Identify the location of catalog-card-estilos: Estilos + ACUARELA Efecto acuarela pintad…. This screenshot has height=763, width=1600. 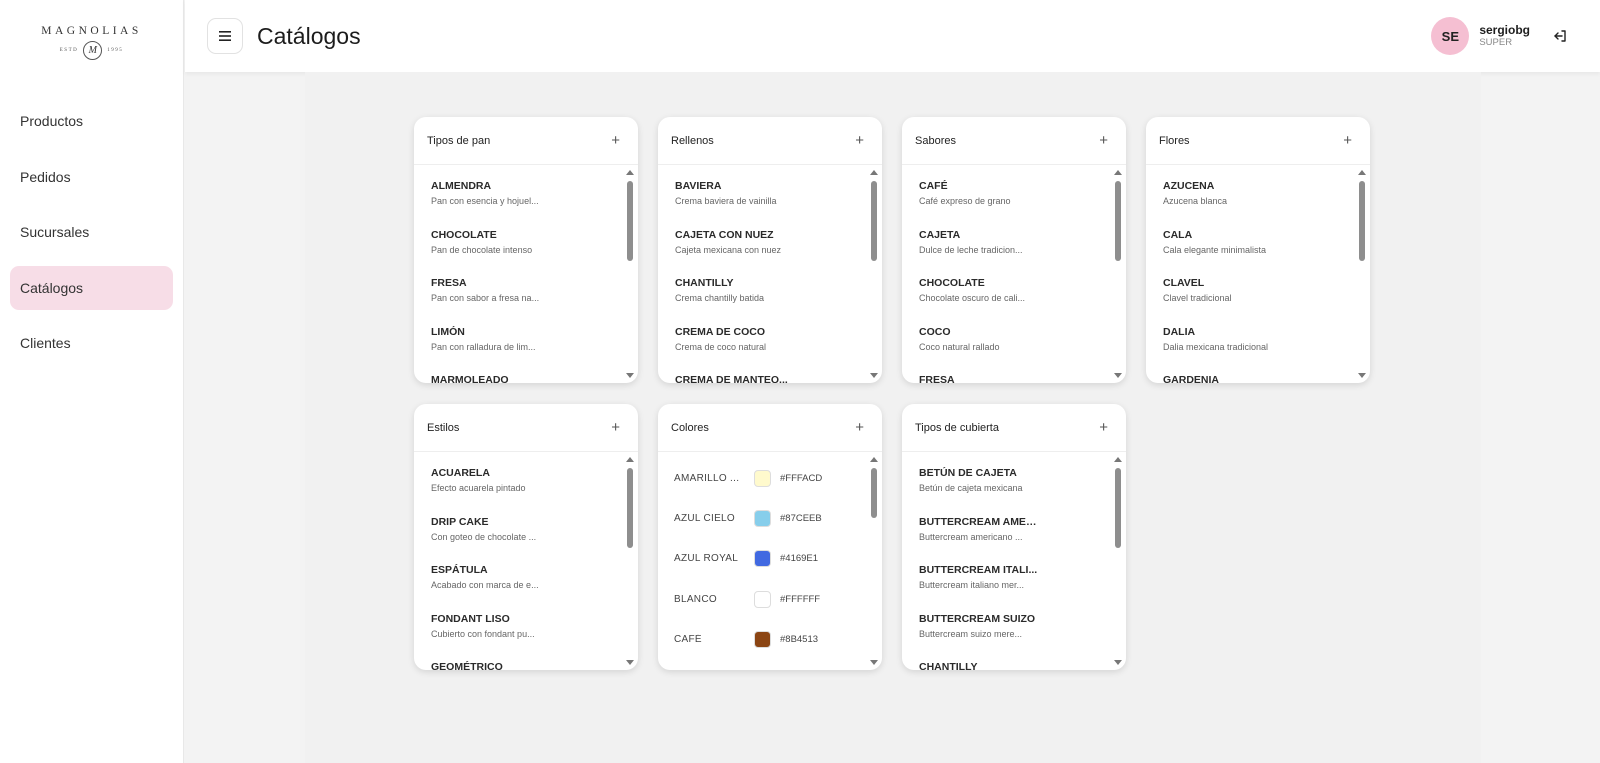
(526, 537).